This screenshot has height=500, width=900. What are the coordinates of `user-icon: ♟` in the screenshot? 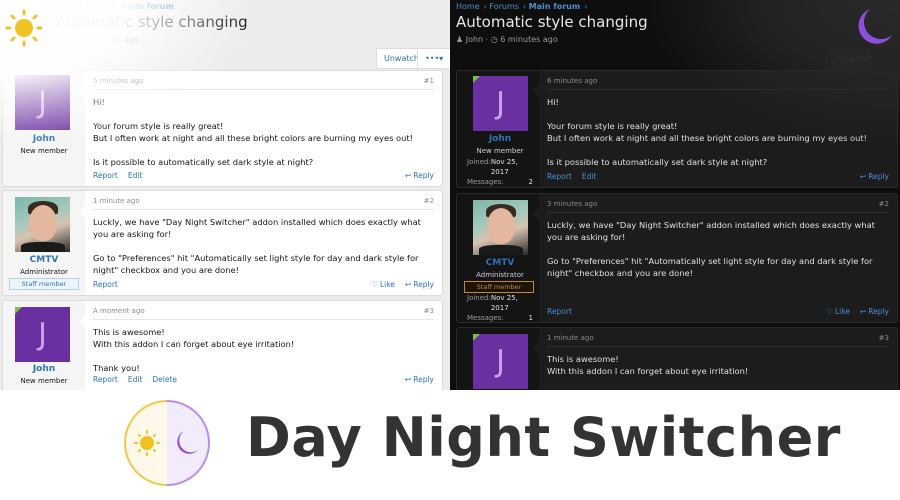 It's located at (460, 39).